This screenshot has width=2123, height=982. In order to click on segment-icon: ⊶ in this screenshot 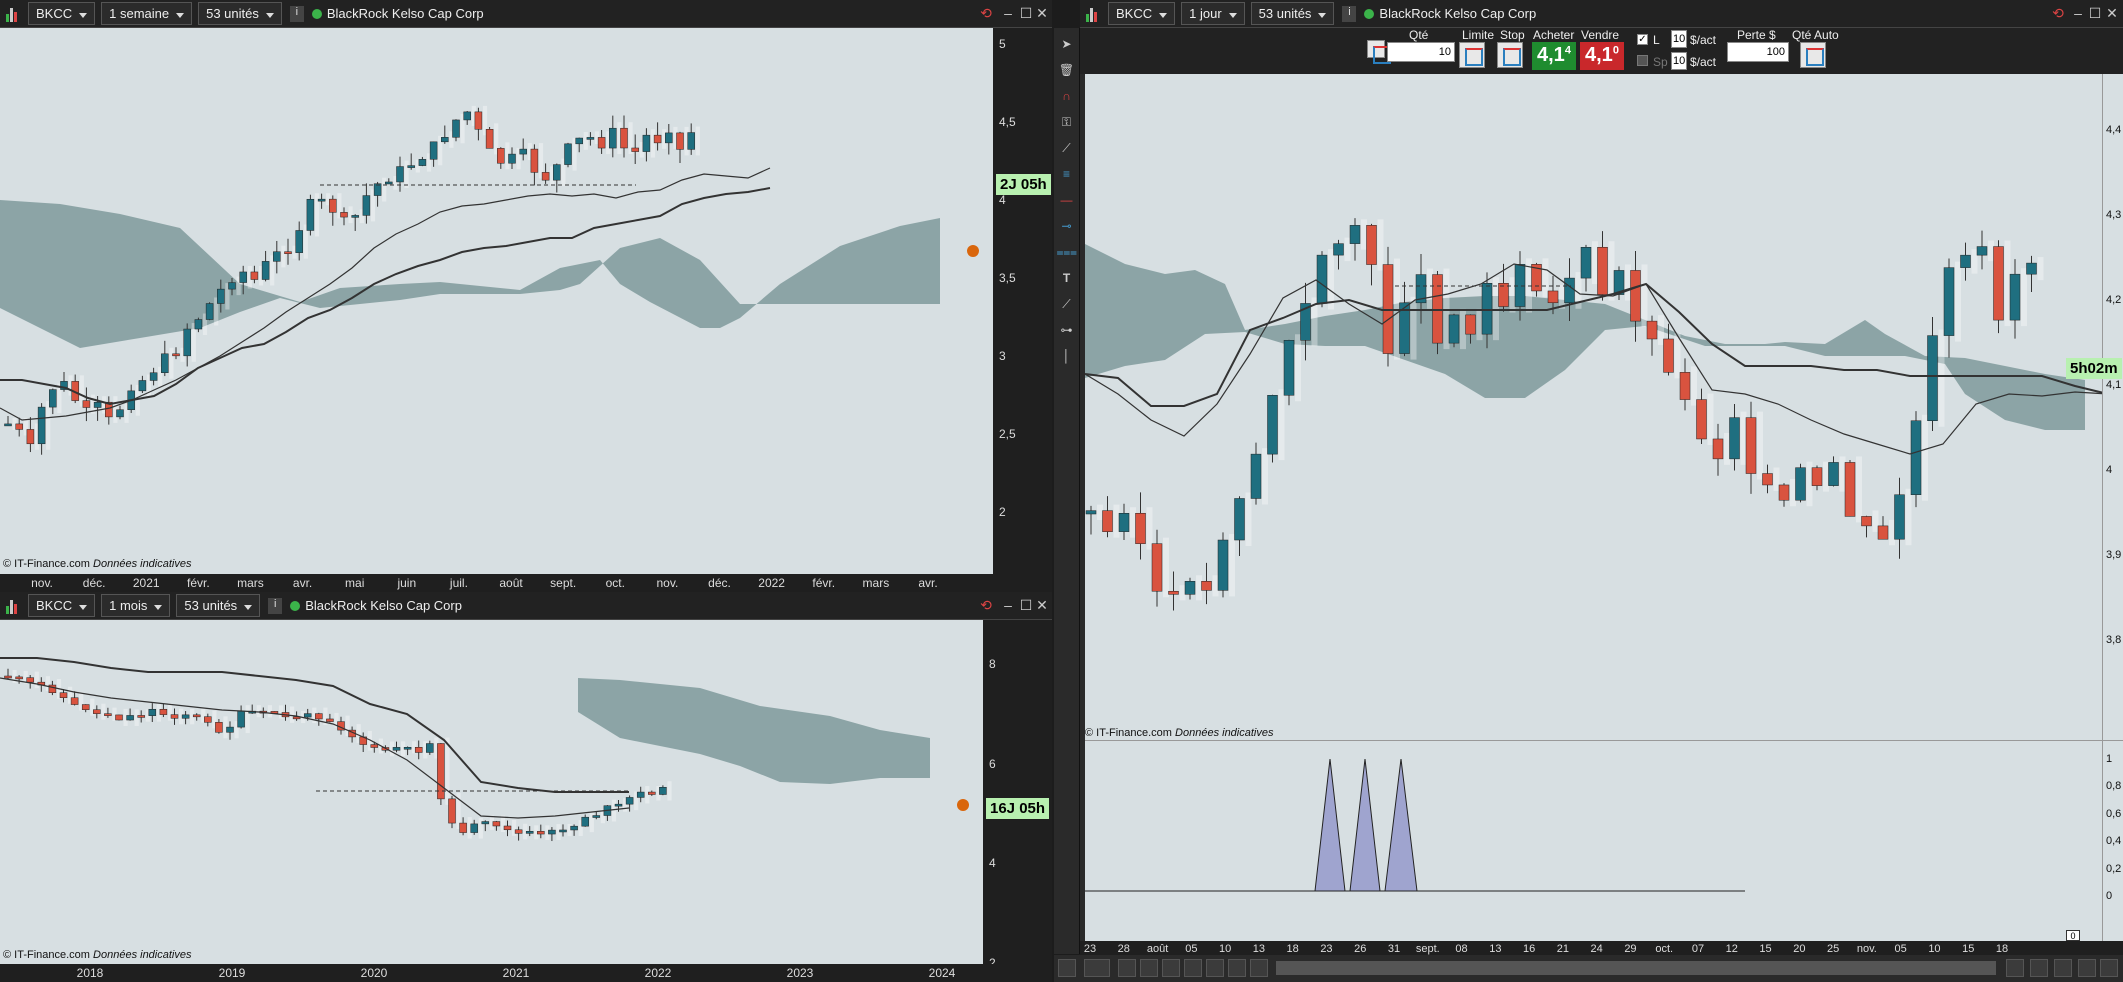, I will do `click(1067, 330)`.